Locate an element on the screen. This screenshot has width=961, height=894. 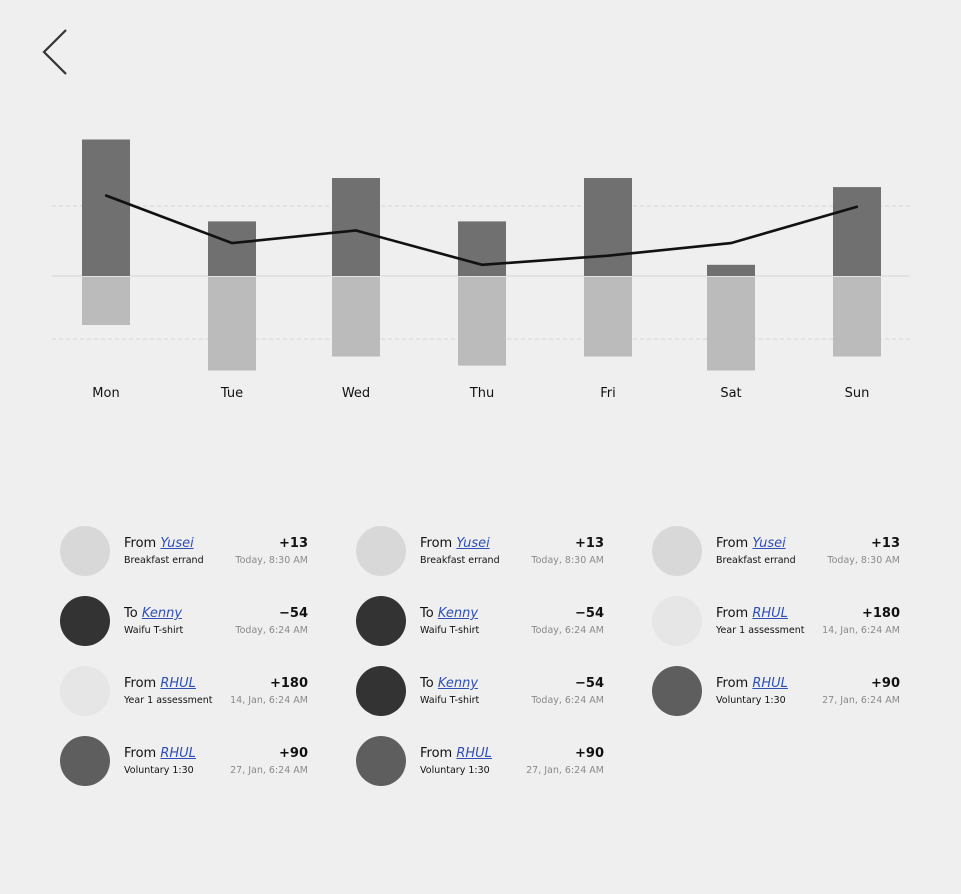
trend-point-thu is located at coordinates (482, 264).